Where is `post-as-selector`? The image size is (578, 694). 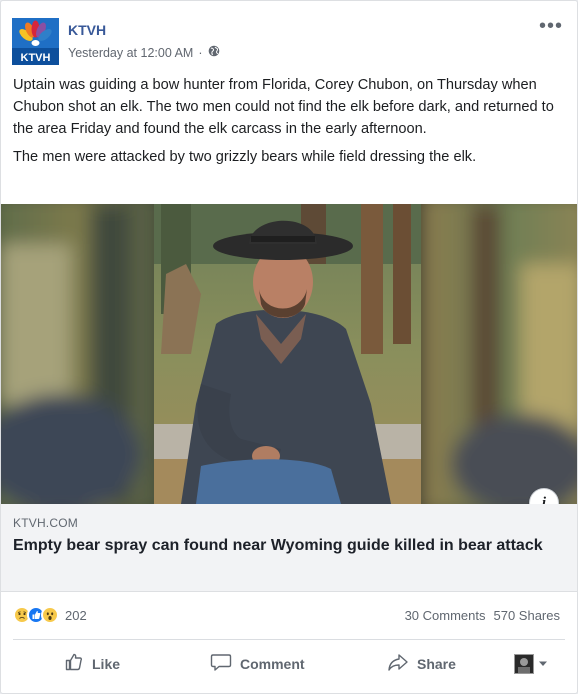
post-as-selector is located at coordinates (531, 664).